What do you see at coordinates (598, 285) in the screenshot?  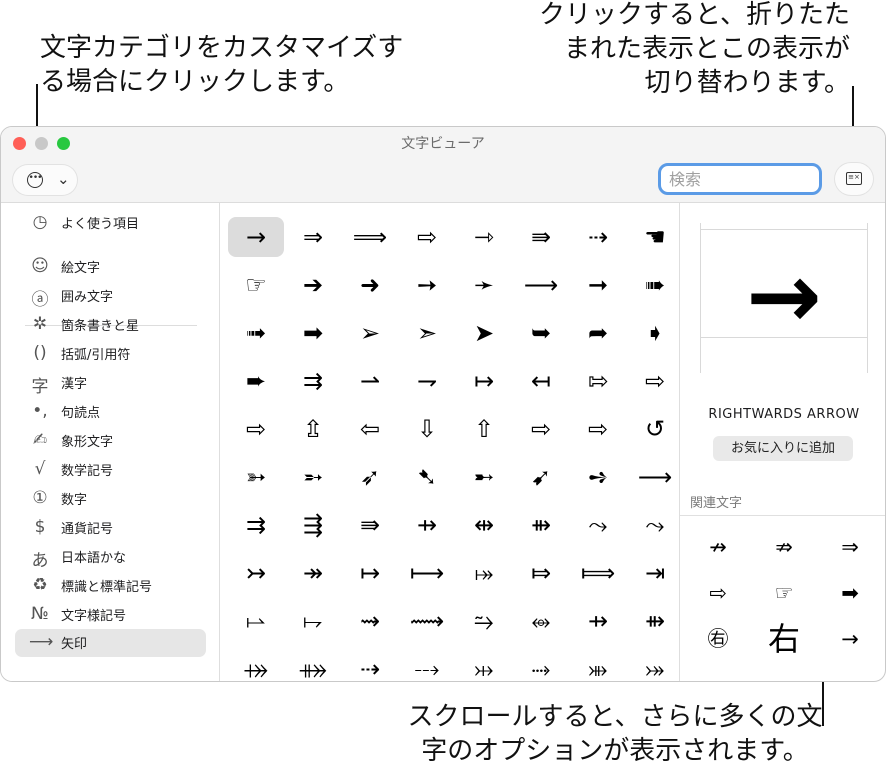 I see `character-cell: ➞` at bounding box center [598, 285].